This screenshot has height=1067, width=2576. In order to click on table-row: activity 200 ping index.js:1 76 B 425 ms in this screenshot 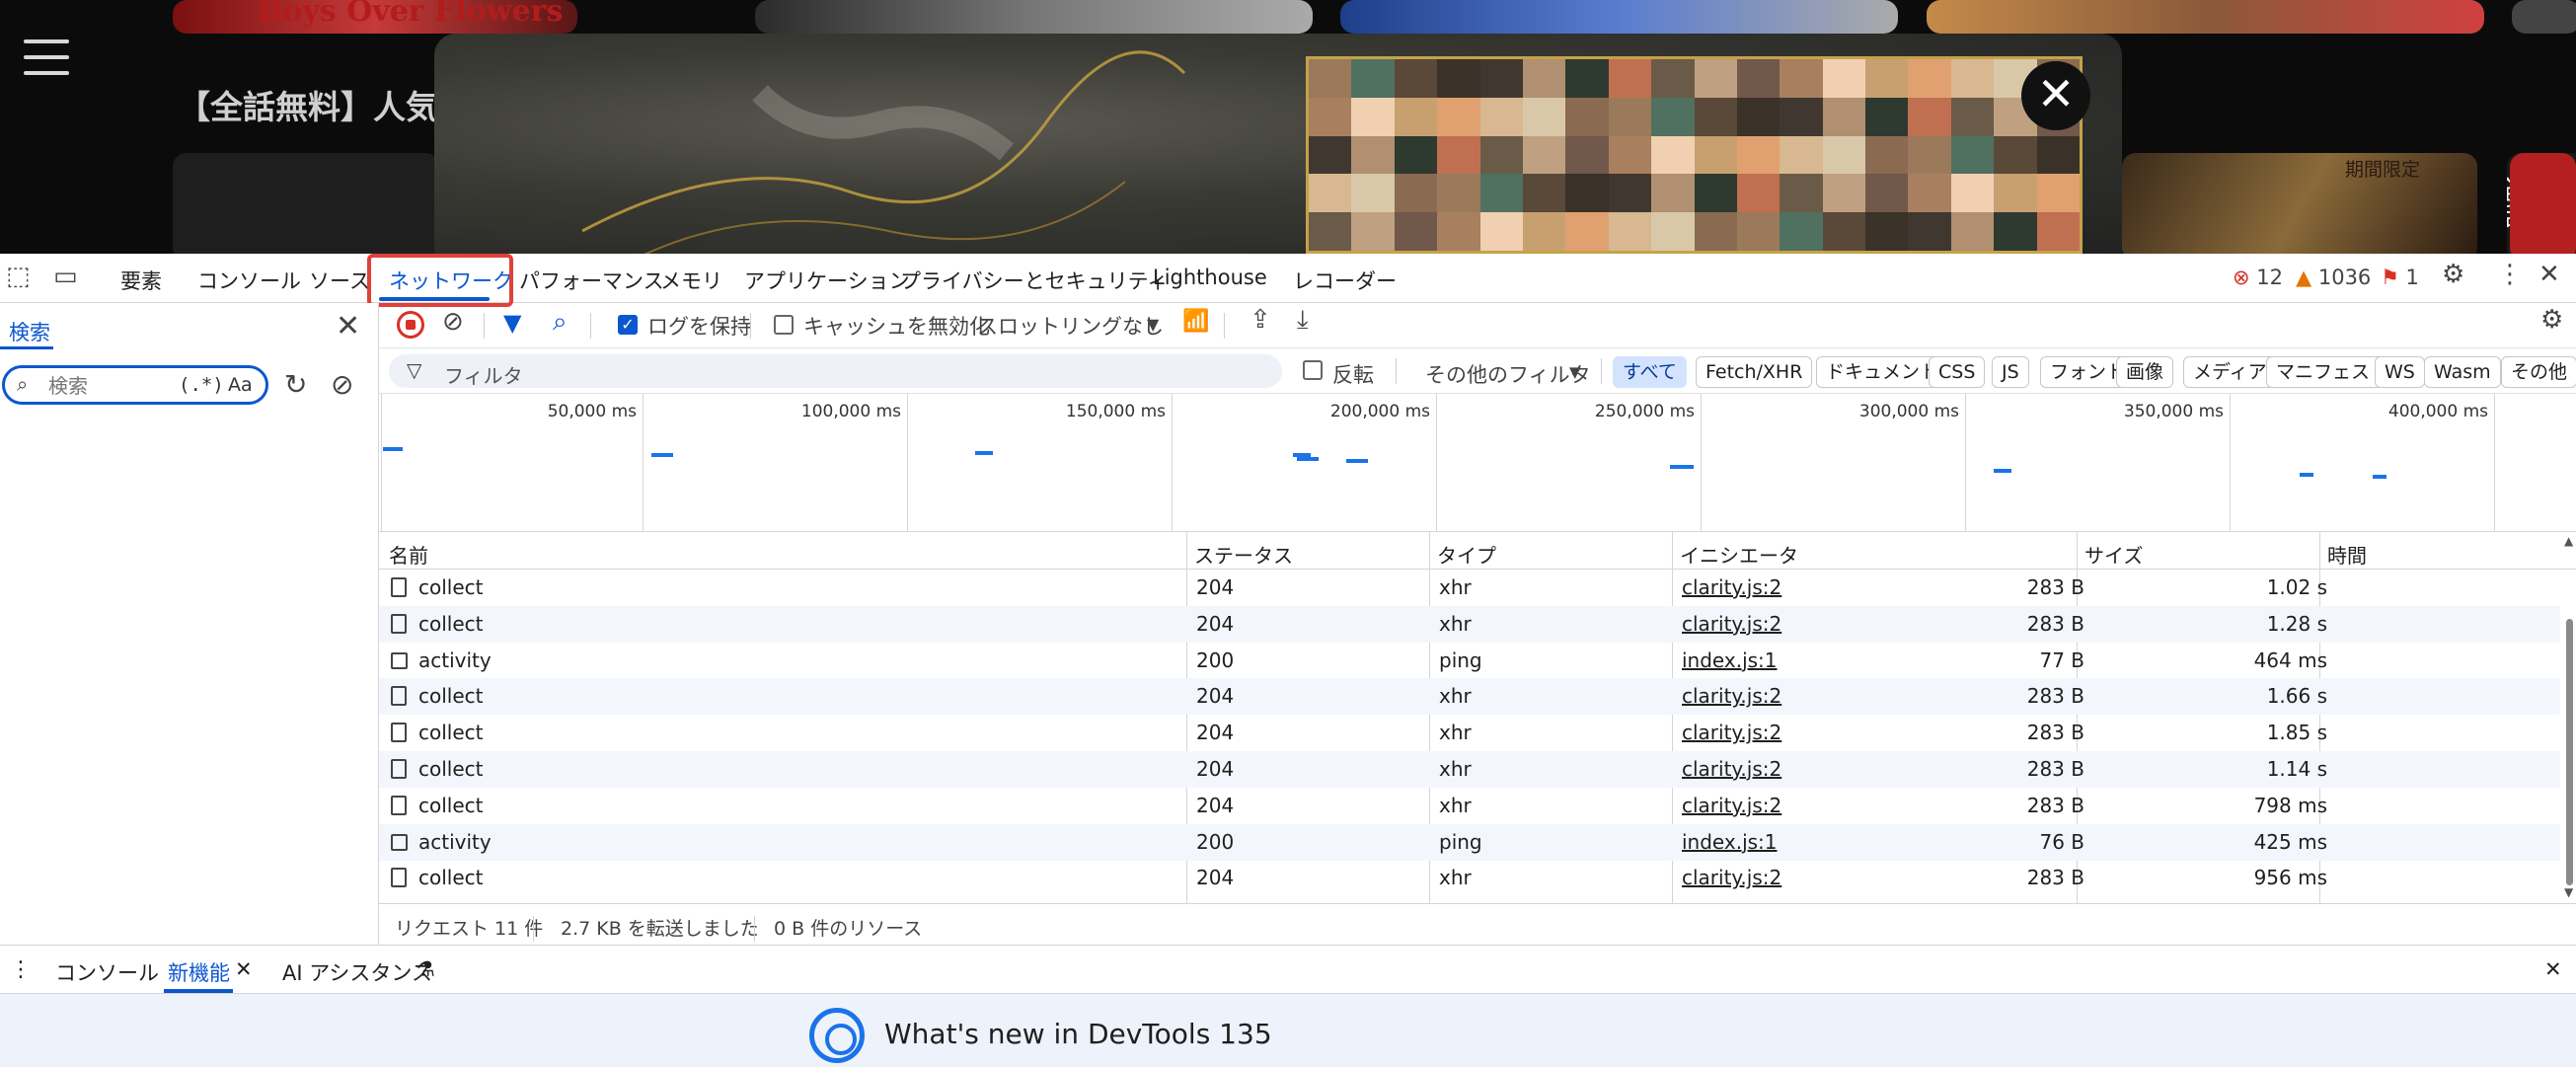, I will do `click(1470, 842)`.